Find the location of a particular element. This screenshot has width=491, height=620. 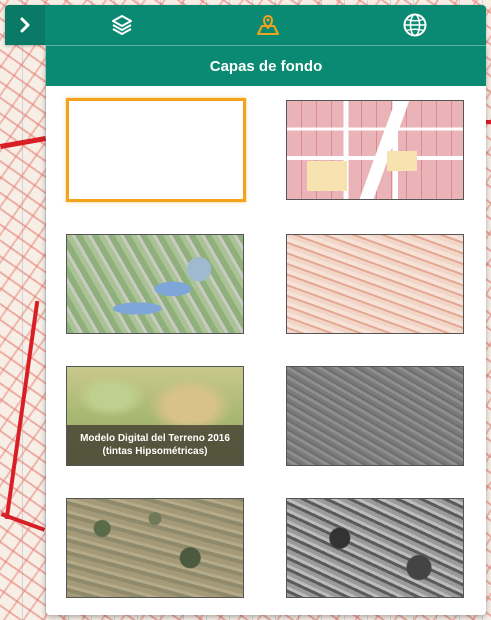

basemap-aerial-bw is located at coordinates (375, 548).